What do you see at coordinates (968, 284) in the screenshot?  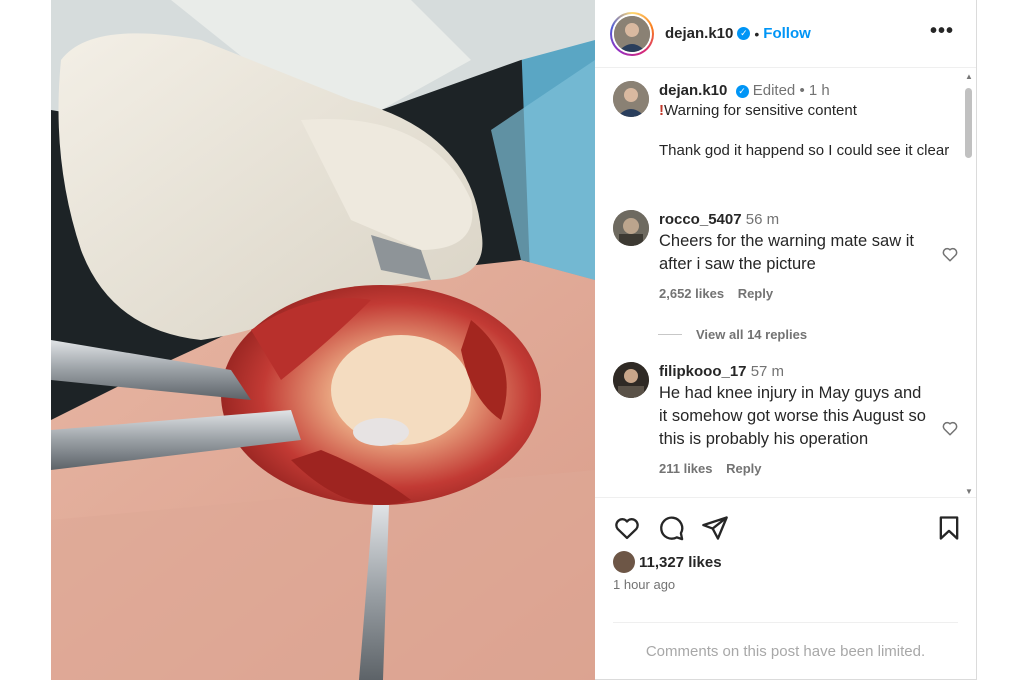 I see `comments-scrollbar: ▲ ▼` at bounding box center [968, 284].